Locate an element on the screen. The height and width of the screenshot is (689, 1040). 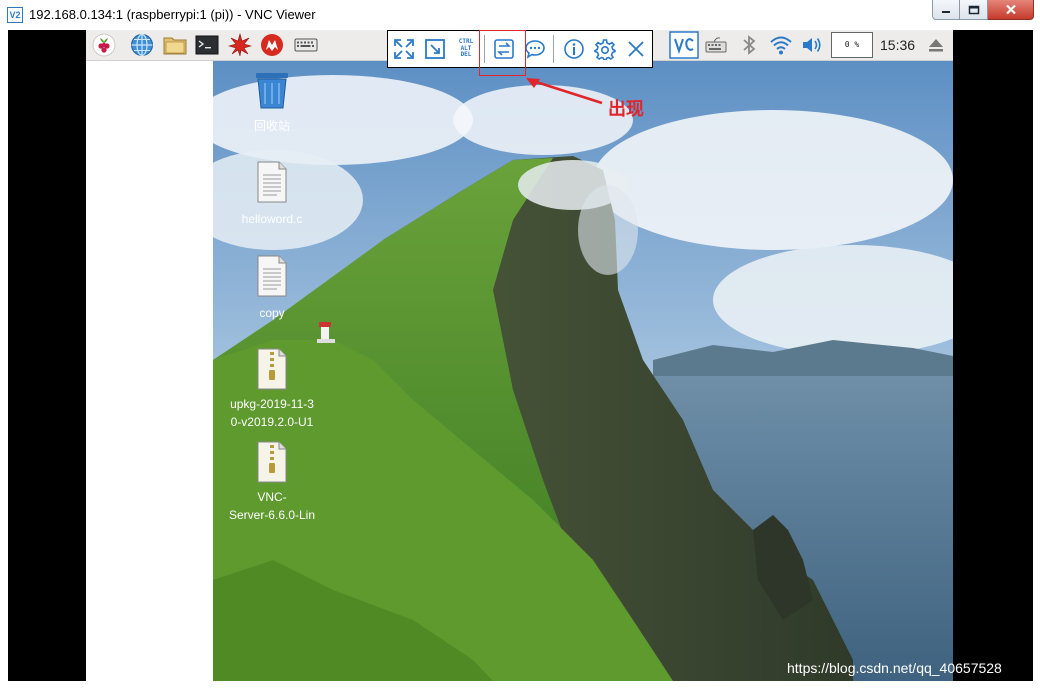
close-toolbar-button is located at coordinates (636, 49).